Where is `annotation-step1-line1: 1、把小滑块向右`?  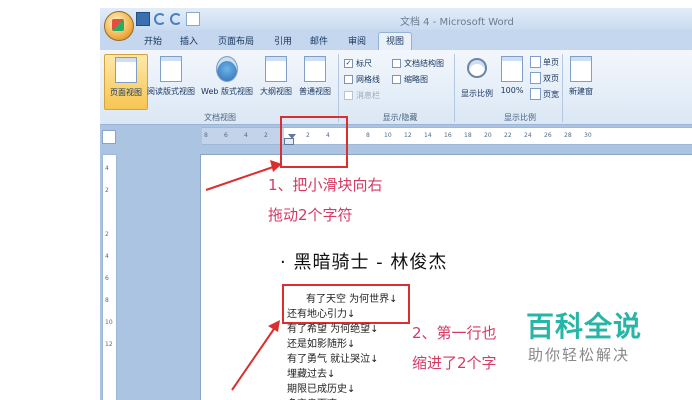 annotation-step1-line1: 1、把小滑块向右 is located at coordinates (325, 185).